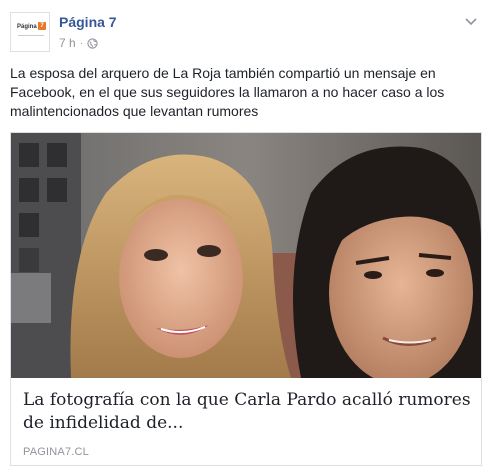 This screenshot has height=468, width=492. I want to click on avatar-logo-line, so click(31, 35).